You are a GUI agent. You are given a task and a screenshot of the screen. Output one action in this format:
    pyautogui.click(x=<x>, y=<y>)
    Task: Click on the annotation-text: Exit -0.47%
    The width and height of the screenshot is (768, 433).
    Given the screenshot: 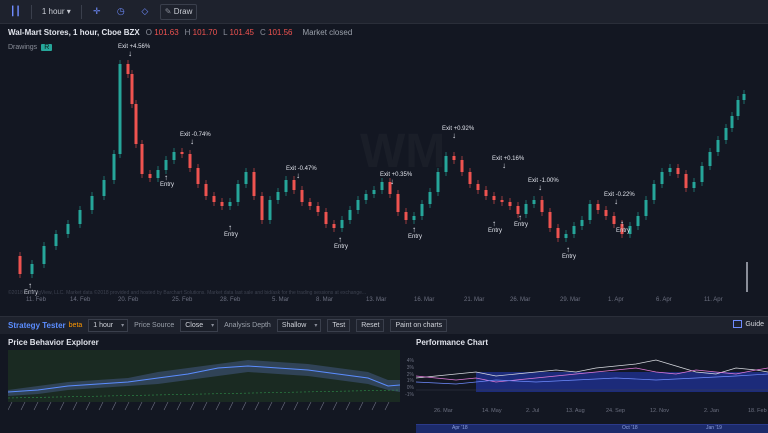 What is the action you would take?
    pyautogui.click(x=301, y=169)
    